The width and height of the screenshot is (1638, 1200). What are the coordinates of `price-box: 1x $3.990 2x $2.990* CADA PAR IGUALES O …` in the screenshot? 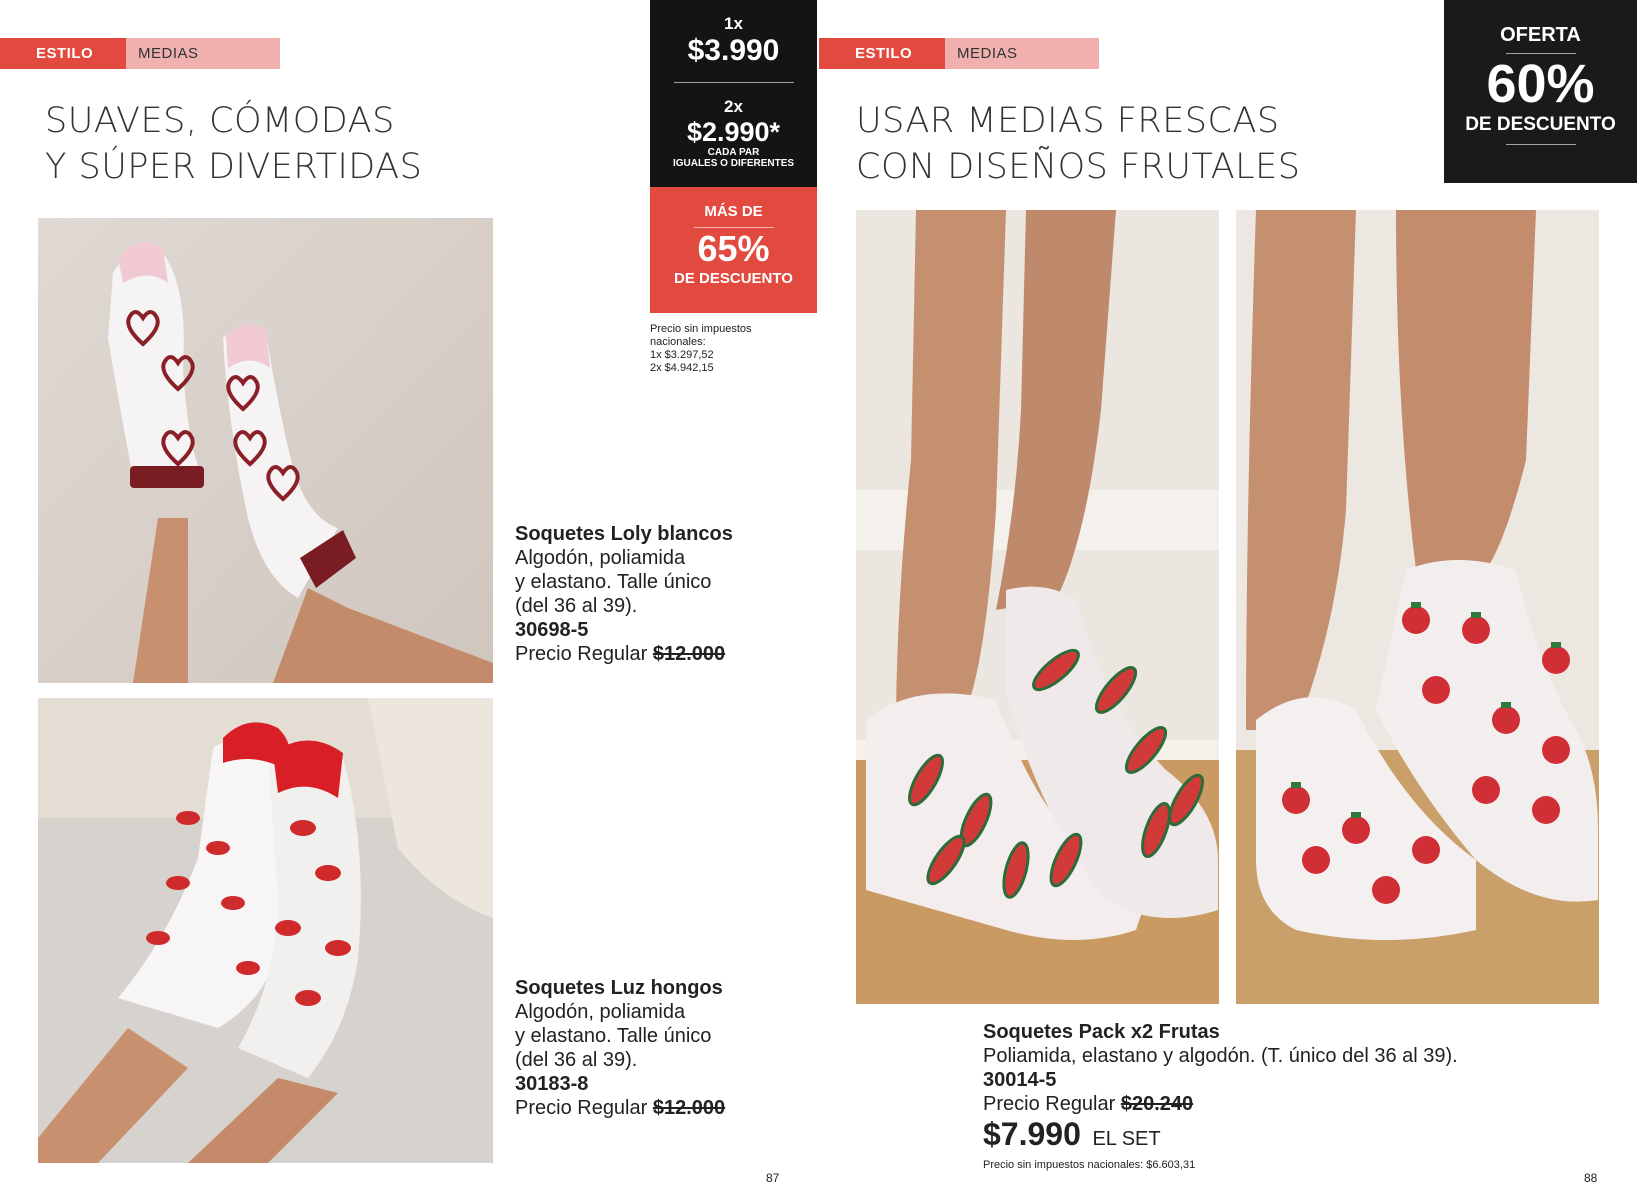 It's located at (733, 187).